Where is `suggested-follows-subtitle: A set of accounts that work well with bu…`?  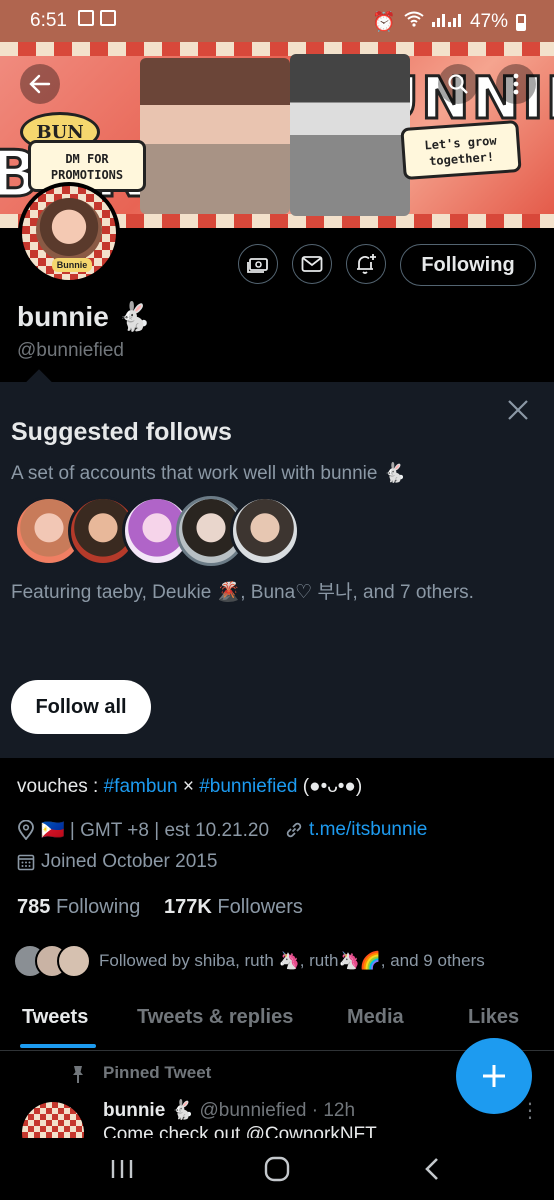
suggested-follows-subtitle: A set of accounts that work well with bu… is located at coordinates (209, 473).